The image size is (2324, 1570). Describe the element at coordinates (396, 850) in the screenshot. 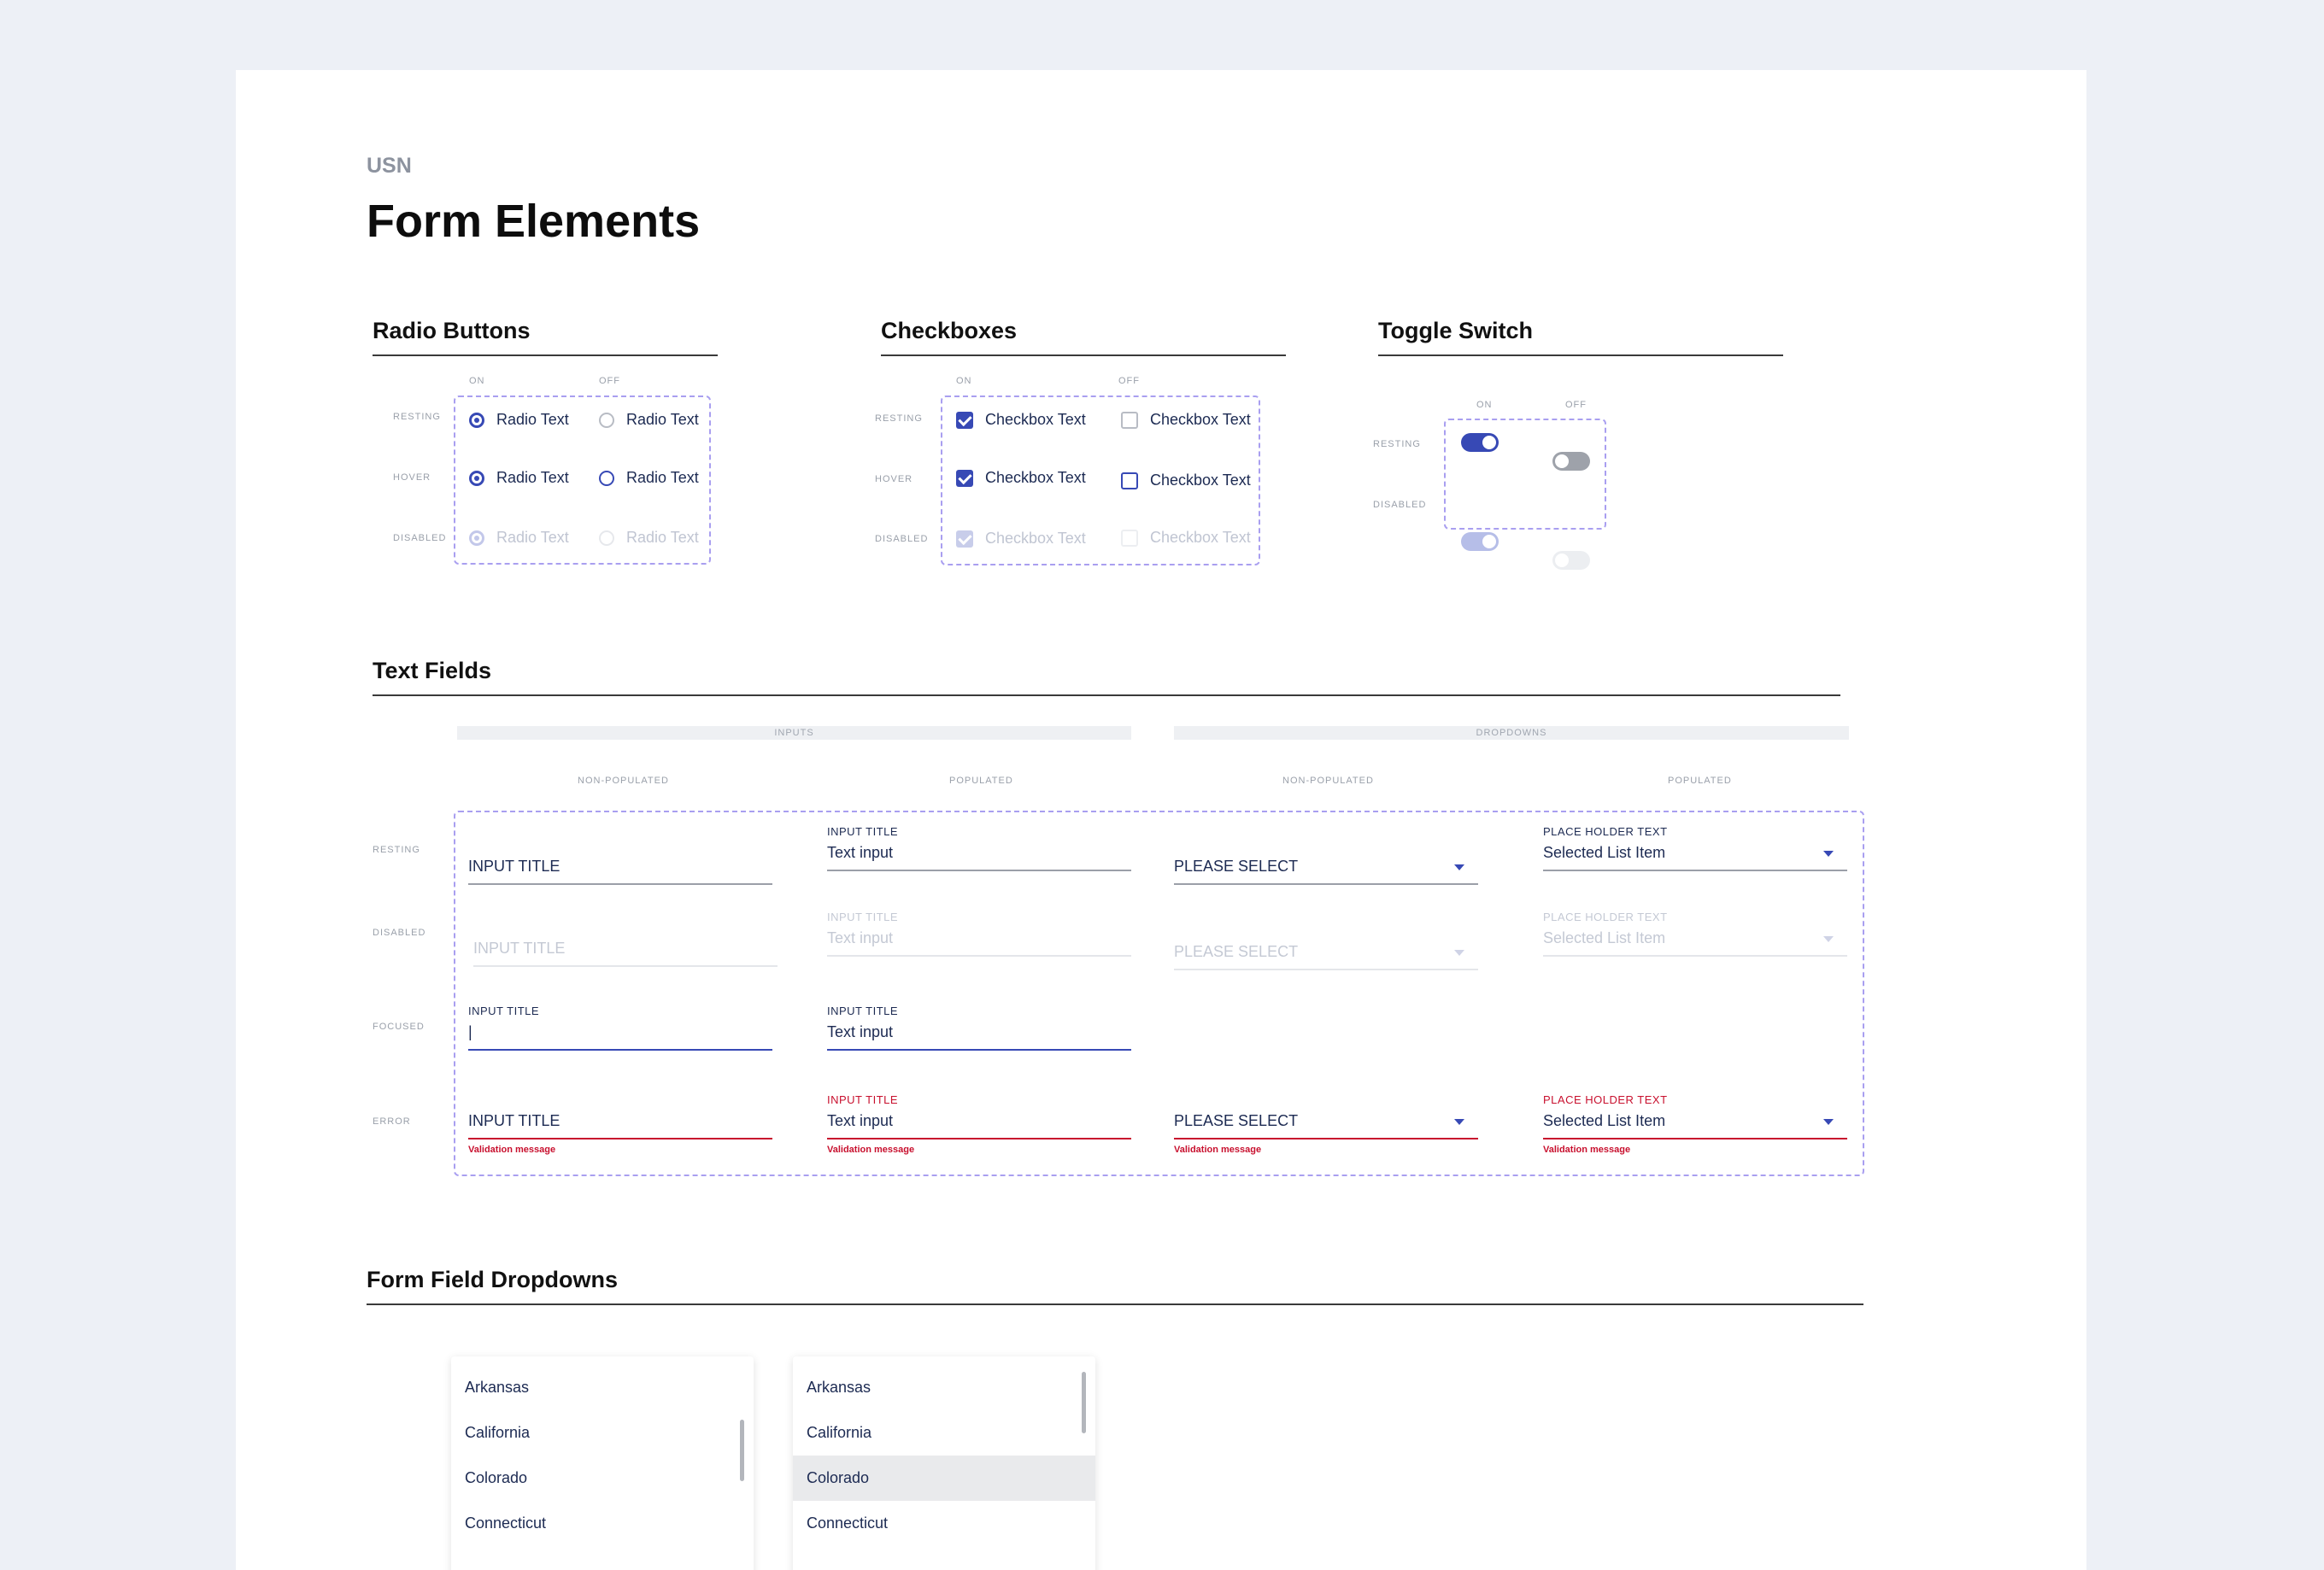

I see `row-label-resting: RESTING` at that location.